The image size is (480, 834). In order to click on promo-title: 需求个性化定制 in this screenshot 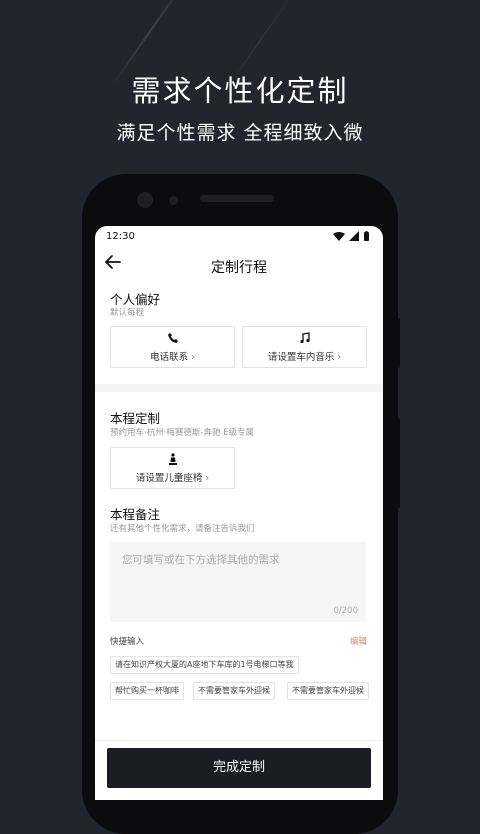, I will do `click(240, 91)`.